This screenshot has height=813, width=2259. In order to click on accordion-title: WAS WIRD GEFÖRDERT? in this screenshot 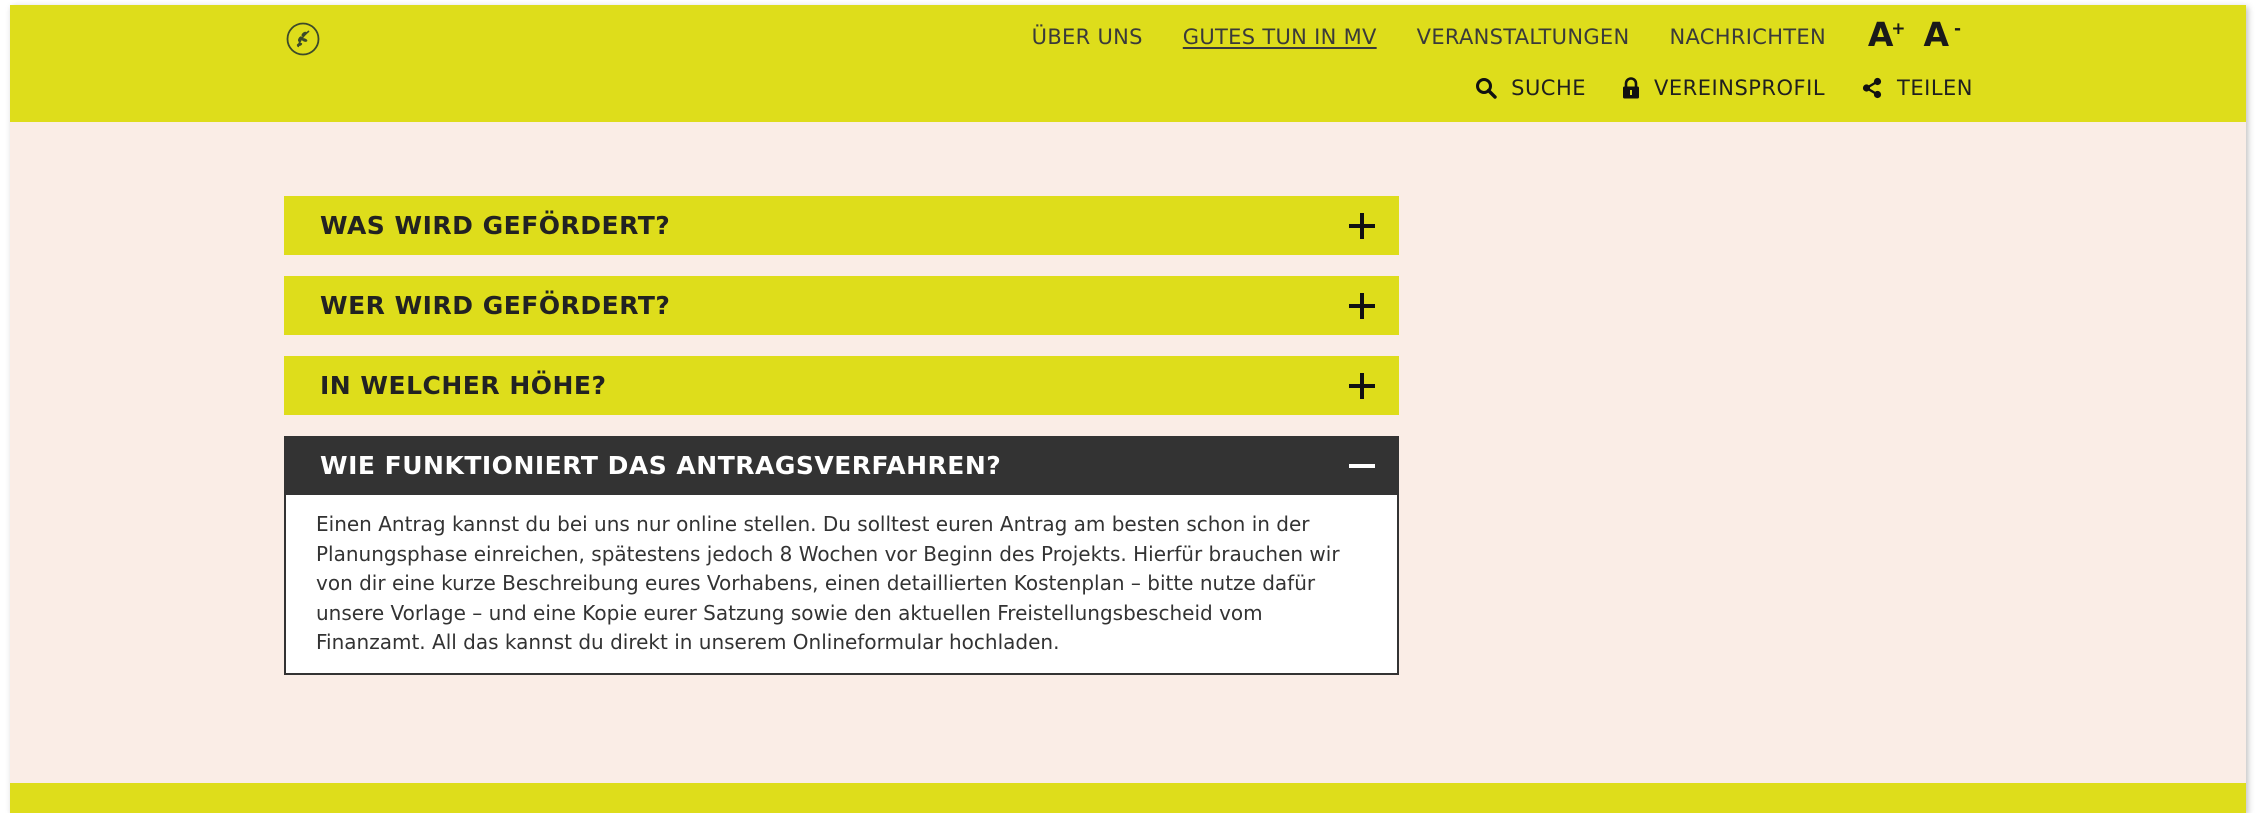, I will do `click(495, 225)`.